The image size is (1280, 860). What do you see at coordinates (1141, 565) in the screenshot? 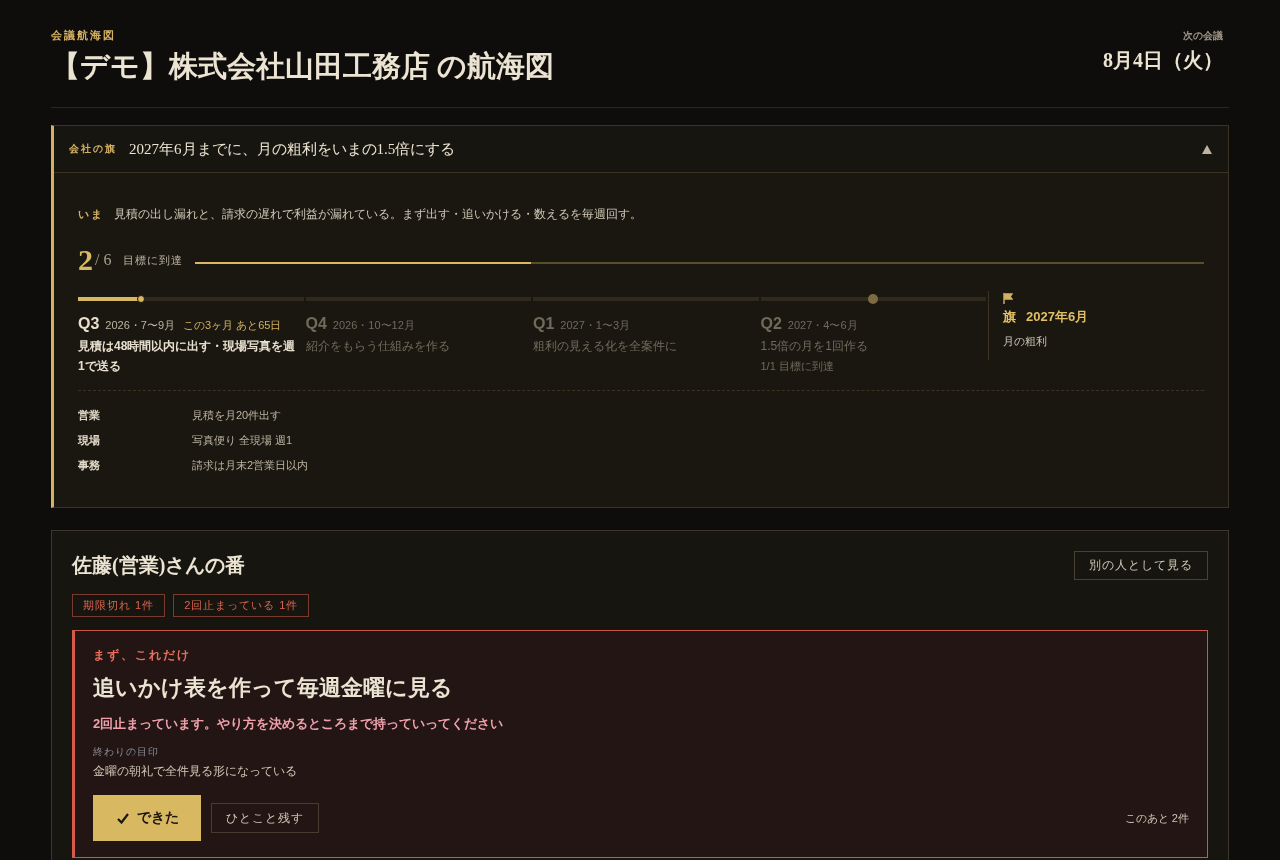
I see `switch-person-button: 別の人として見る` at bounding box center [1141, 565].